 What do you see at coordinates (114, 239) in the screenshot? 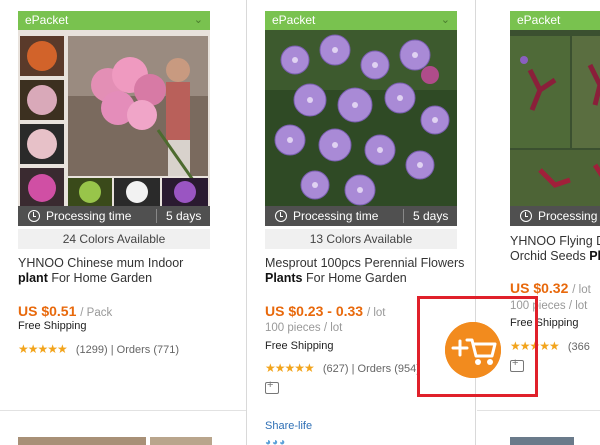
I see `colors-available: 24 Colors Available` at bounding box center [114, 239].